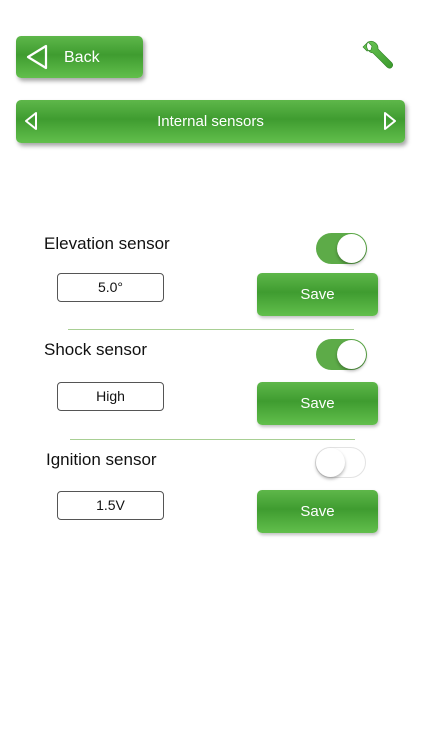 The width and height of the screenshot is (422, 750). I want to click on triangle-right-icon, so click(390, 121).